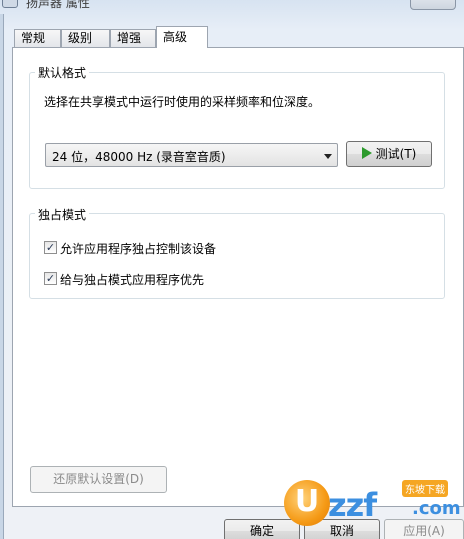 The height and width of the screenshot is (539, 464). I want to click on close-button, so click(433, 5).